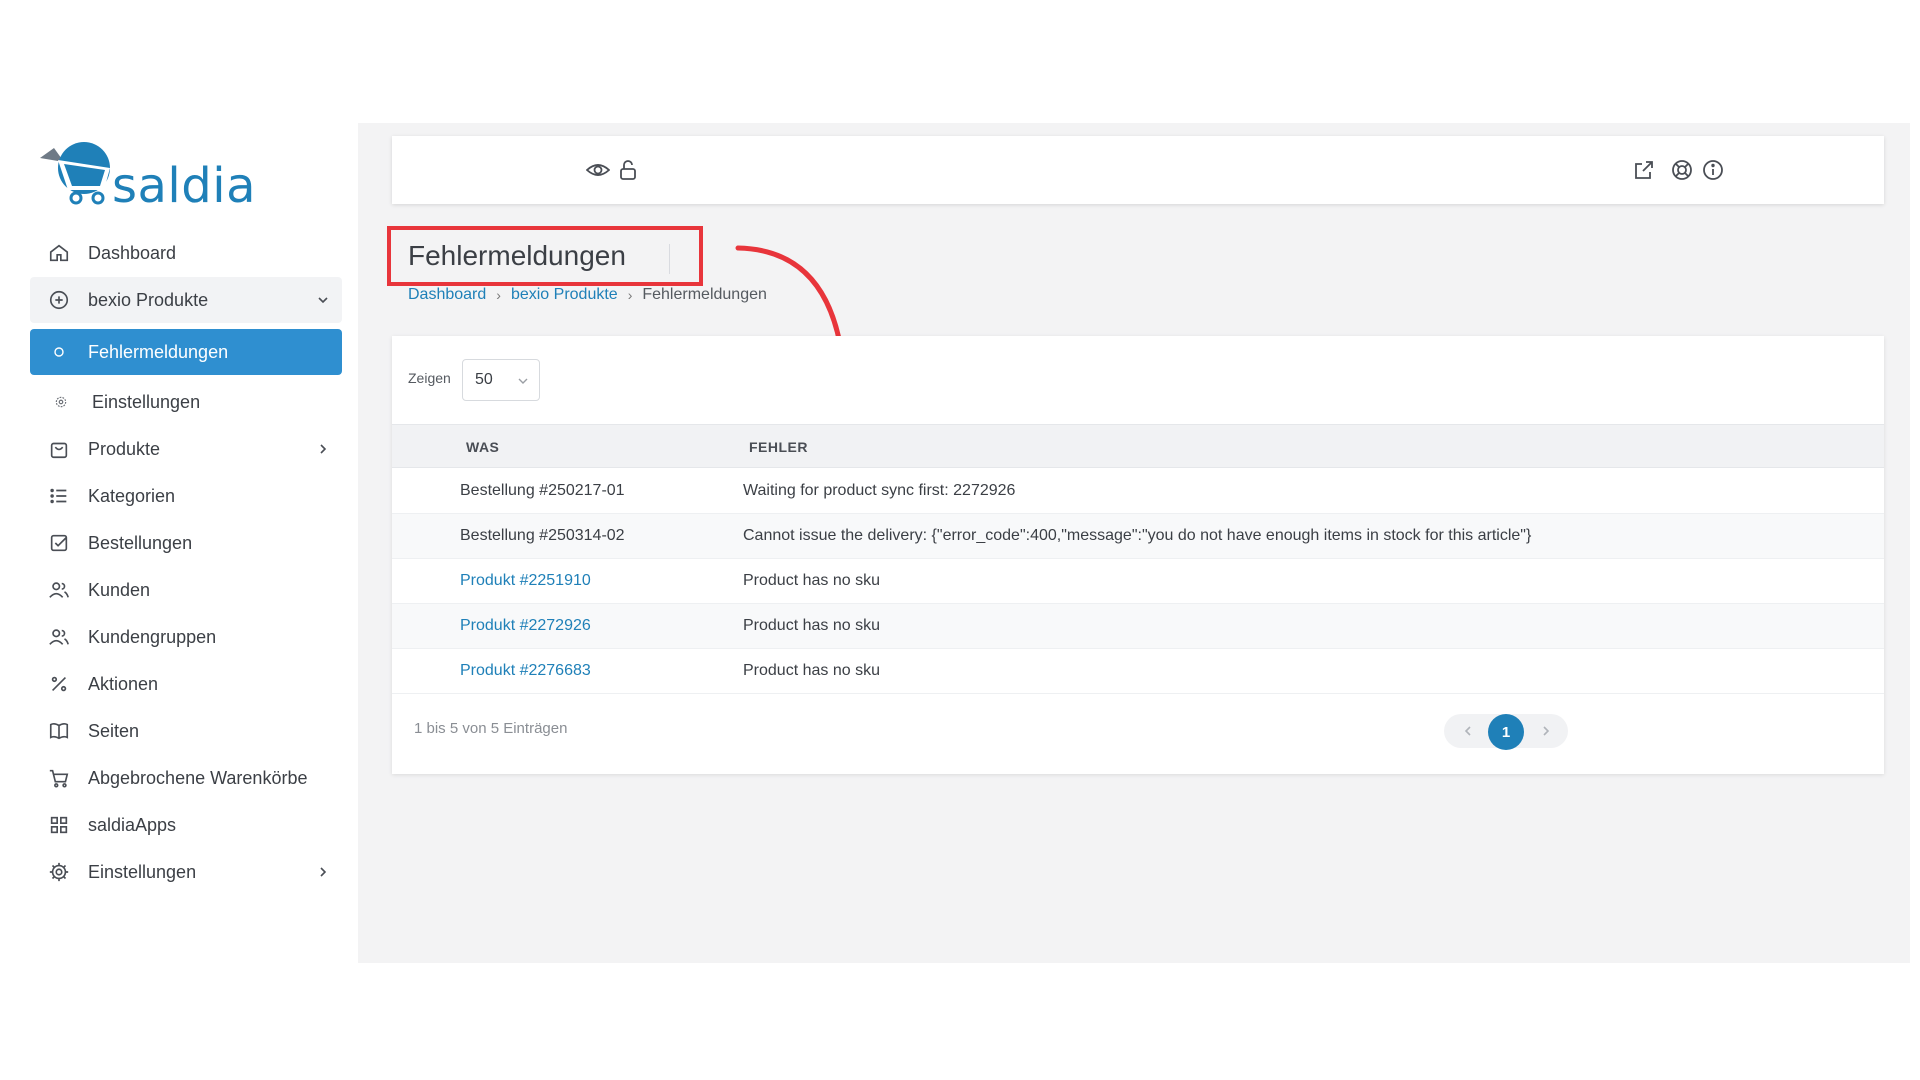 Image resolution: width=1920 pixels, height=1080 pixels. I want to click on title-divider, so click(669, 259).